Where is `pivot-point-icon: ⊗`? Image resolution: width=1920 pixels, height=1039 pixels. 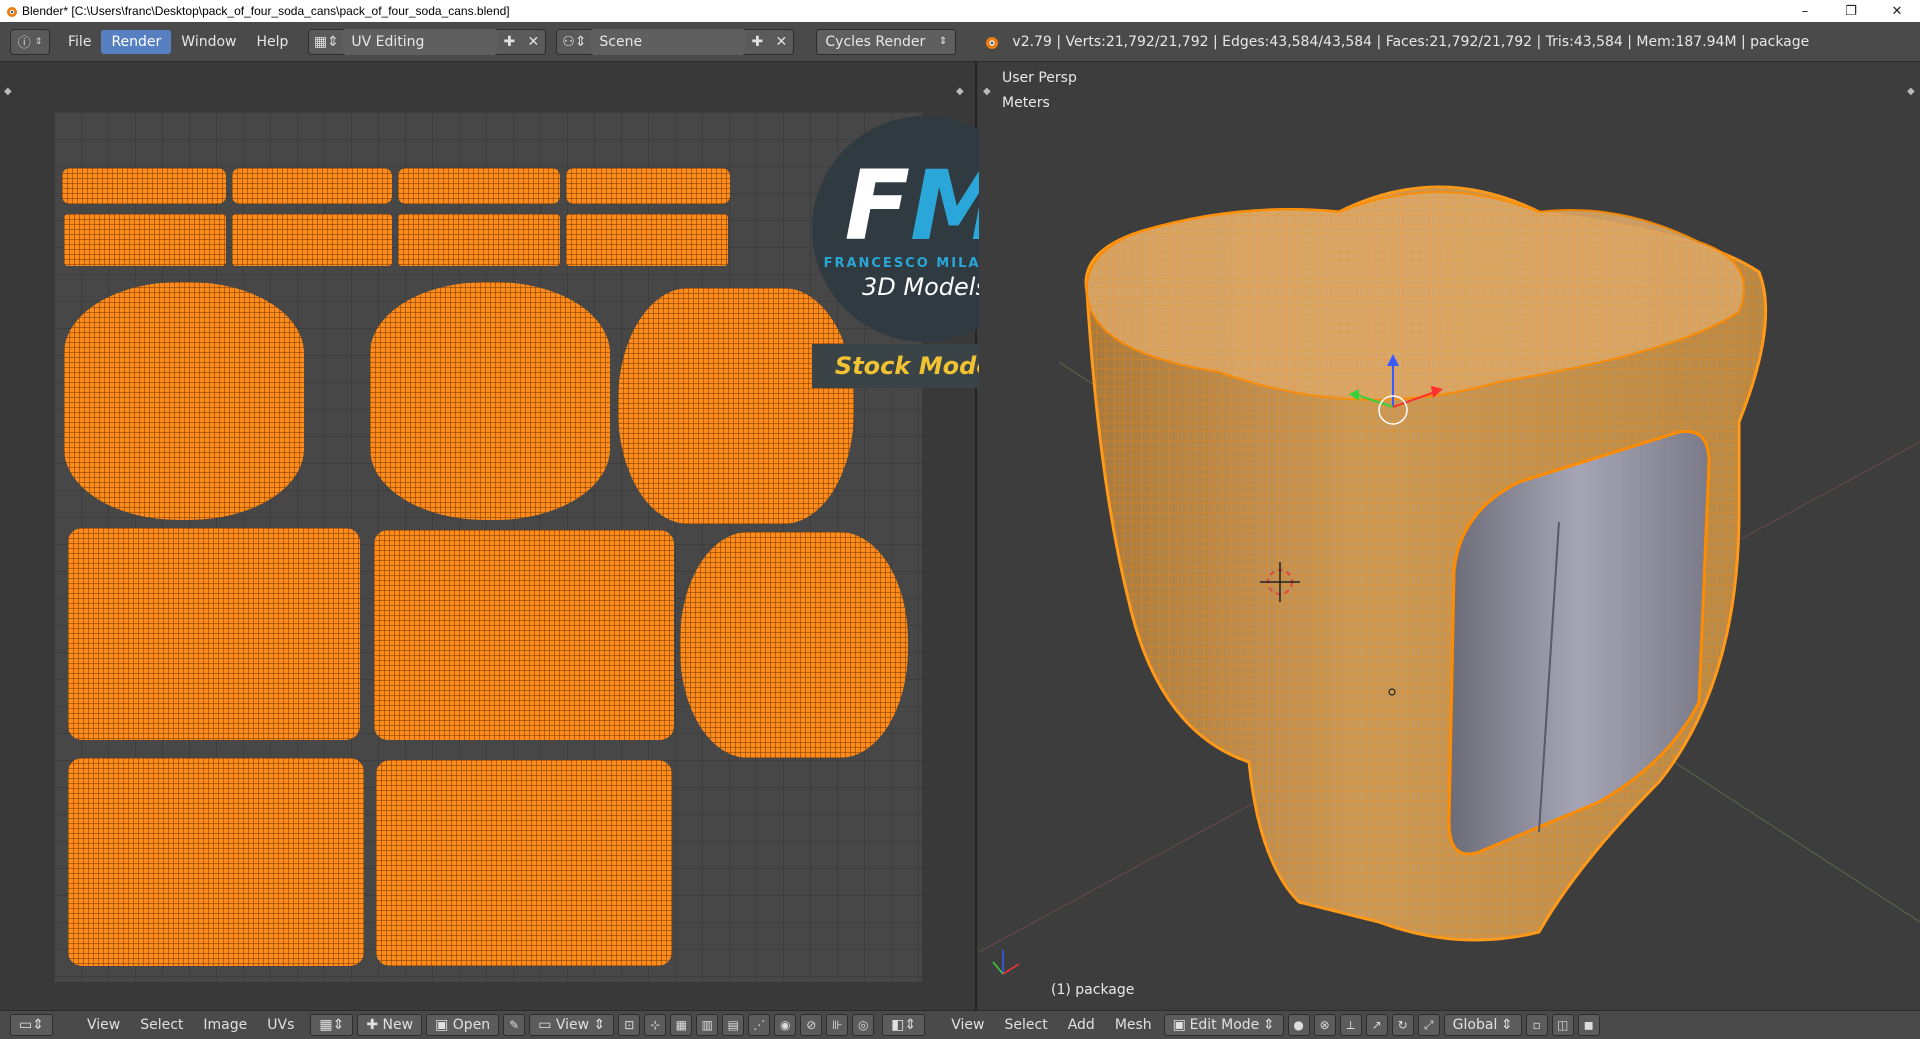 pivot-point-icon: ⊗ is located at coordinates (1324, 1025).